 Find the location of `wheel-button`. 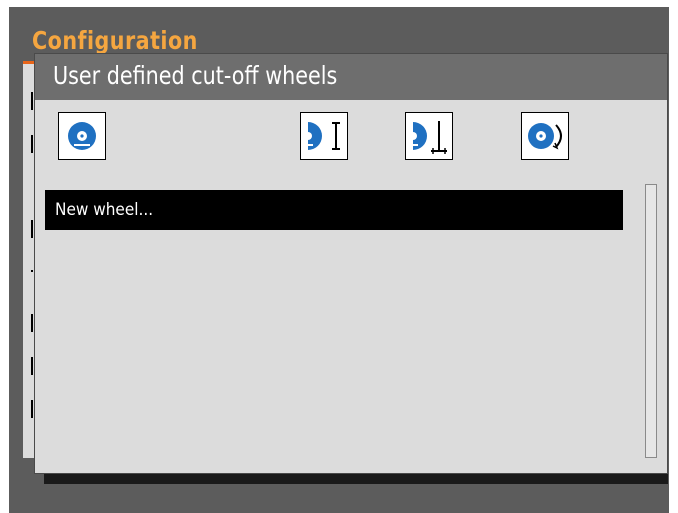

wheel-button is located at coordinates (82, 136).